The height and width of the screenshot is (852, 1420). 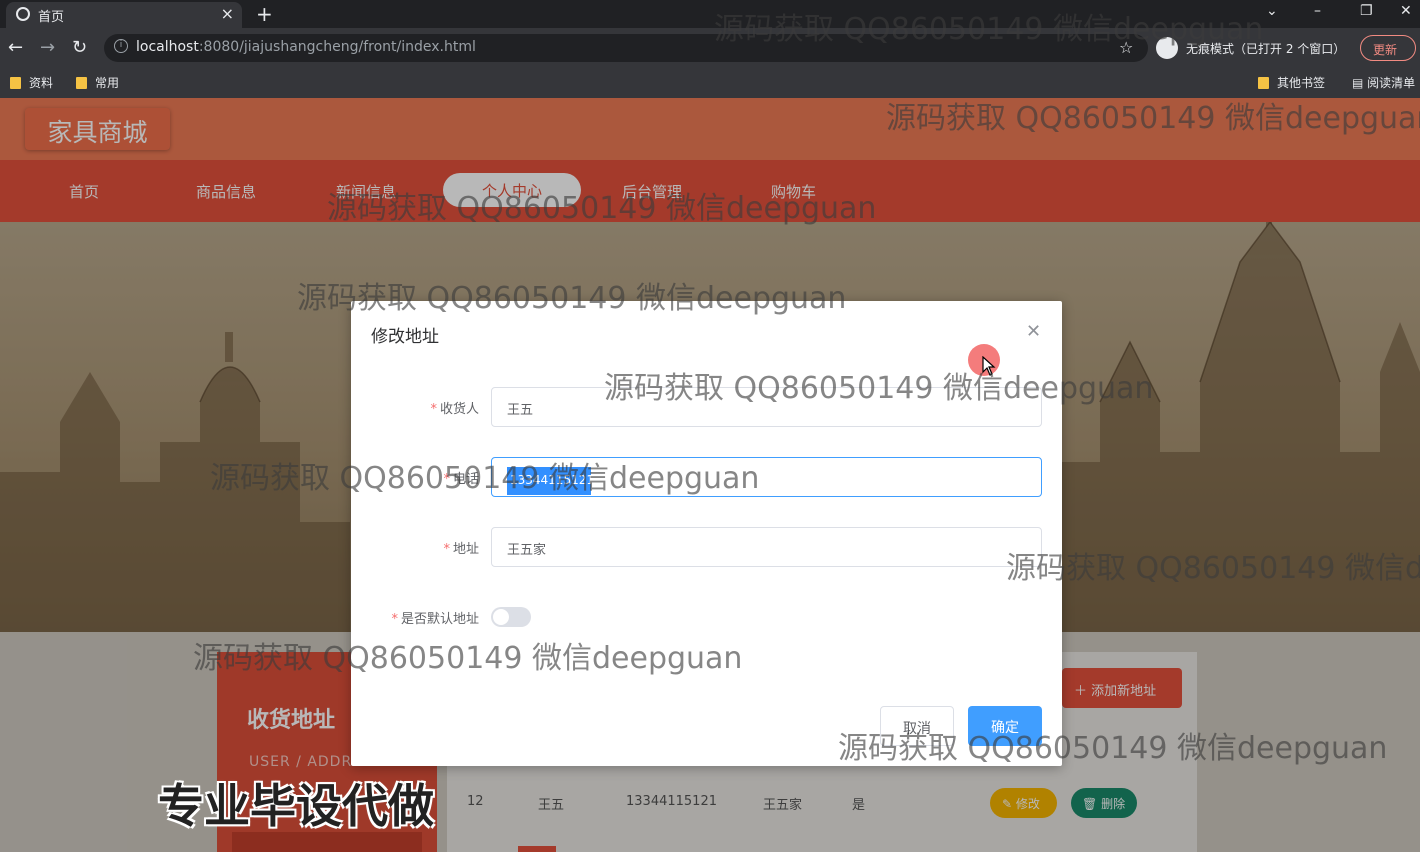 What do you see at coordinates (79, 47) in the screenshot?
I see `reload-icon: ↻` at bounding box center [79, 47].